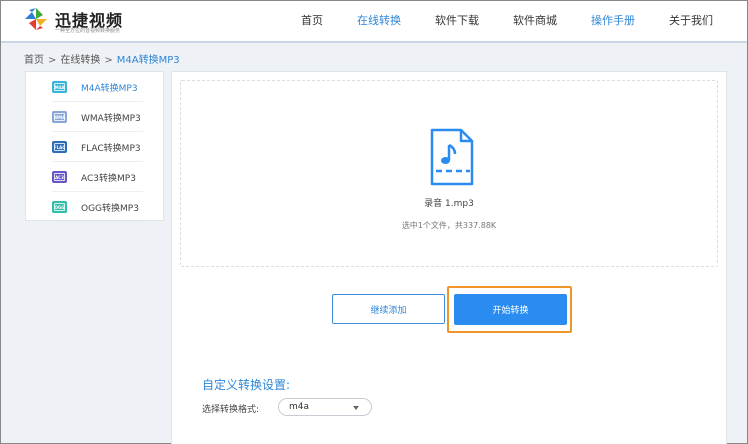  Describe the element at coordinates (457, 21) in the screenshot. I see `nav-software-download: 软件下载` at that location.